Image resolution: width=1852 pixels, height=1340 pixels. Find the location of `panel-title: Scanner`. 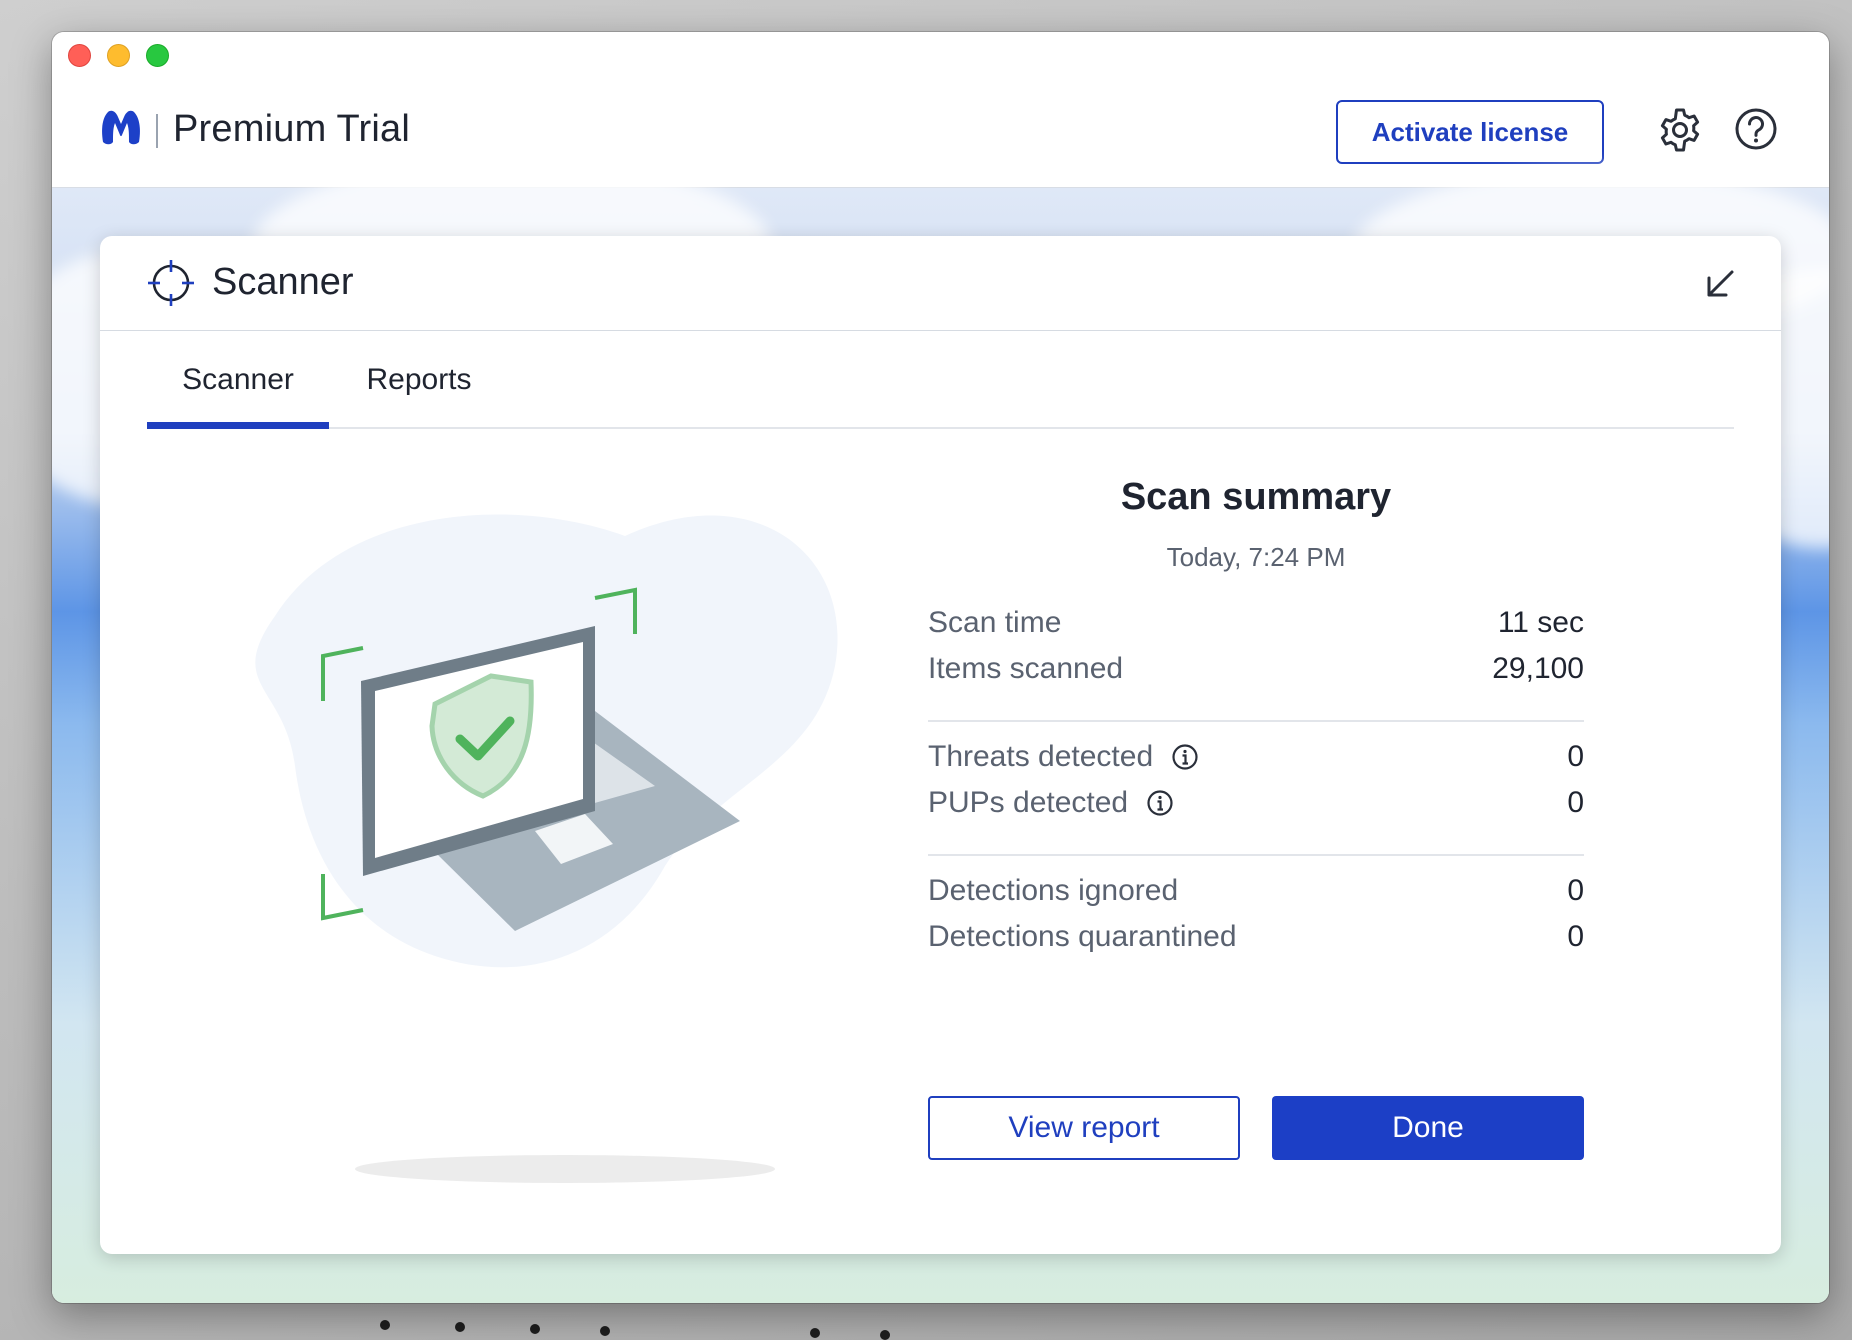

panel-title: Scanner is located at coordinates (283, 282).